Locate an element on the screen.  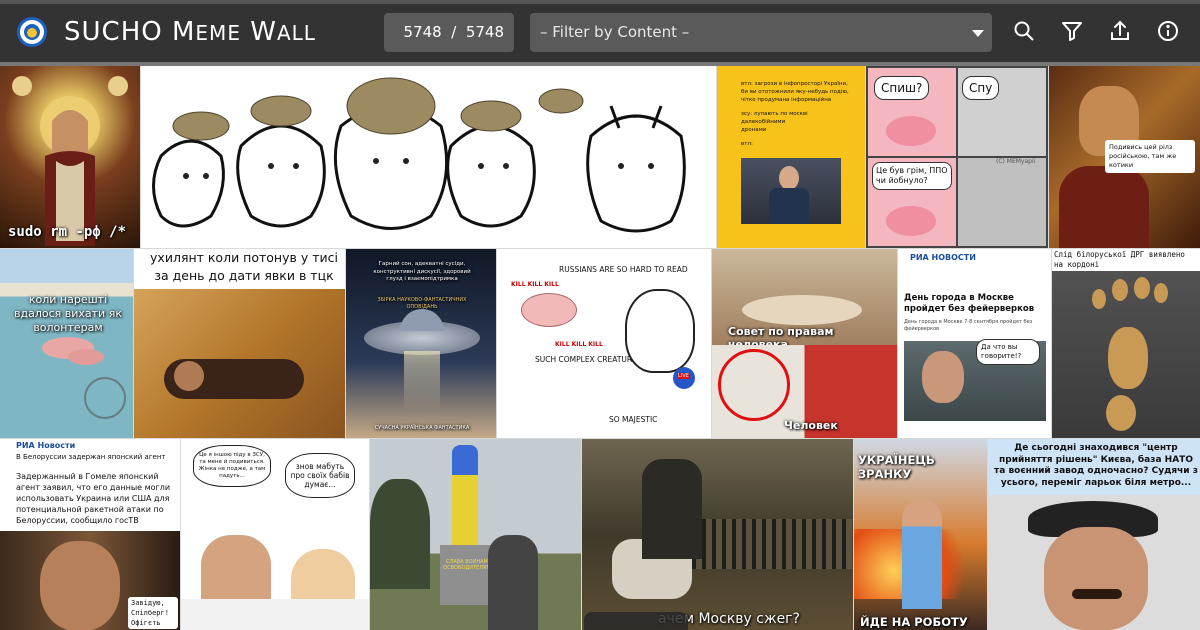
filter-button is located at coordinates (1072, 31).